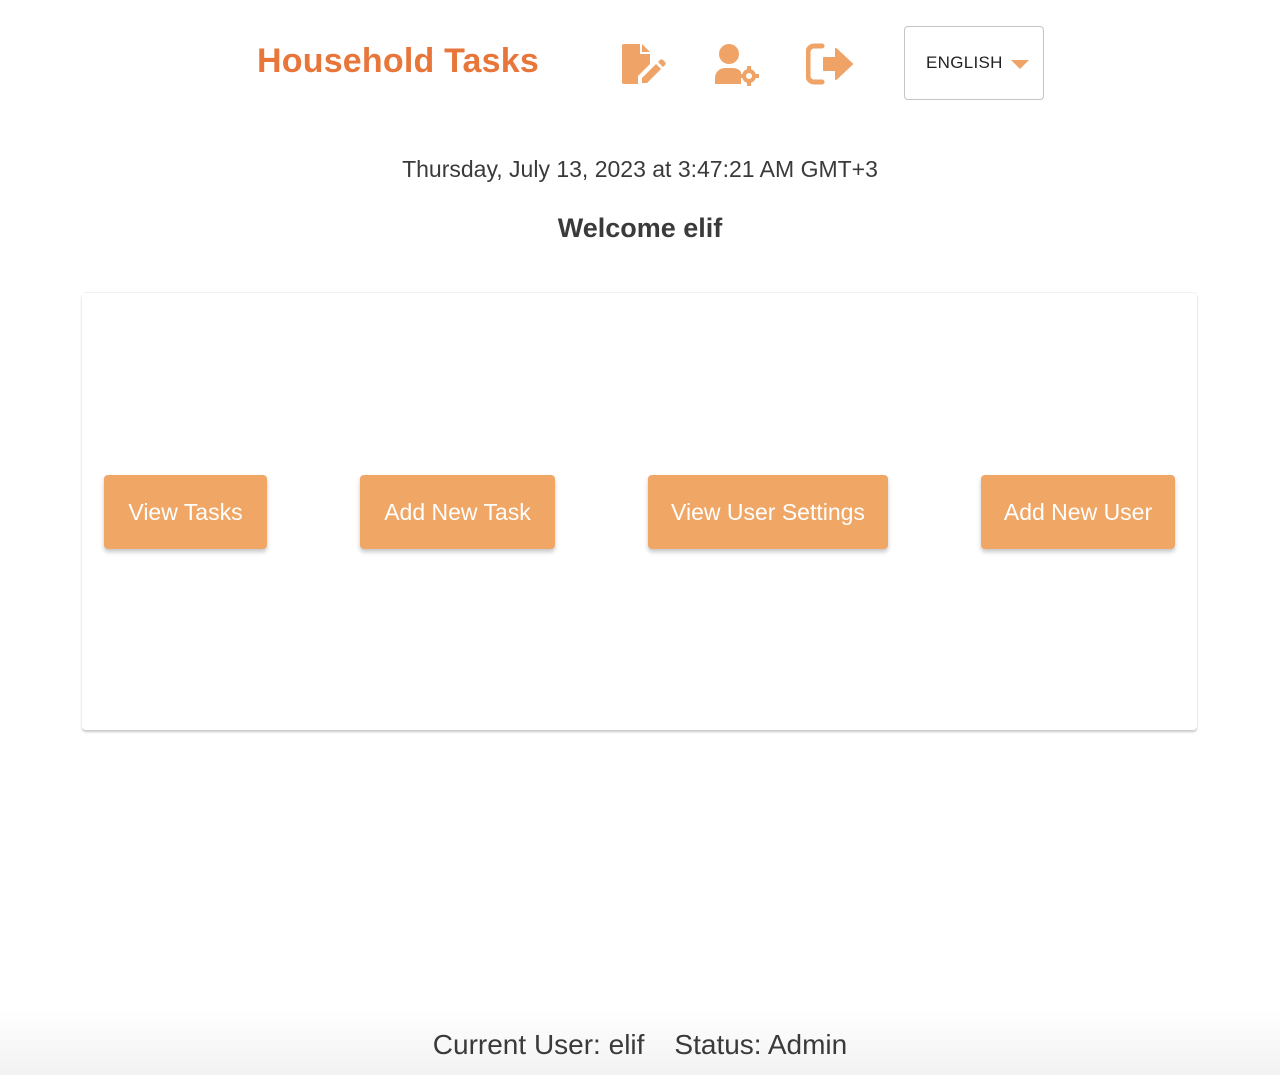 The image size is (1280, 1075). I want to click on language-selected-value: ENGLISH, so click(964, 62).